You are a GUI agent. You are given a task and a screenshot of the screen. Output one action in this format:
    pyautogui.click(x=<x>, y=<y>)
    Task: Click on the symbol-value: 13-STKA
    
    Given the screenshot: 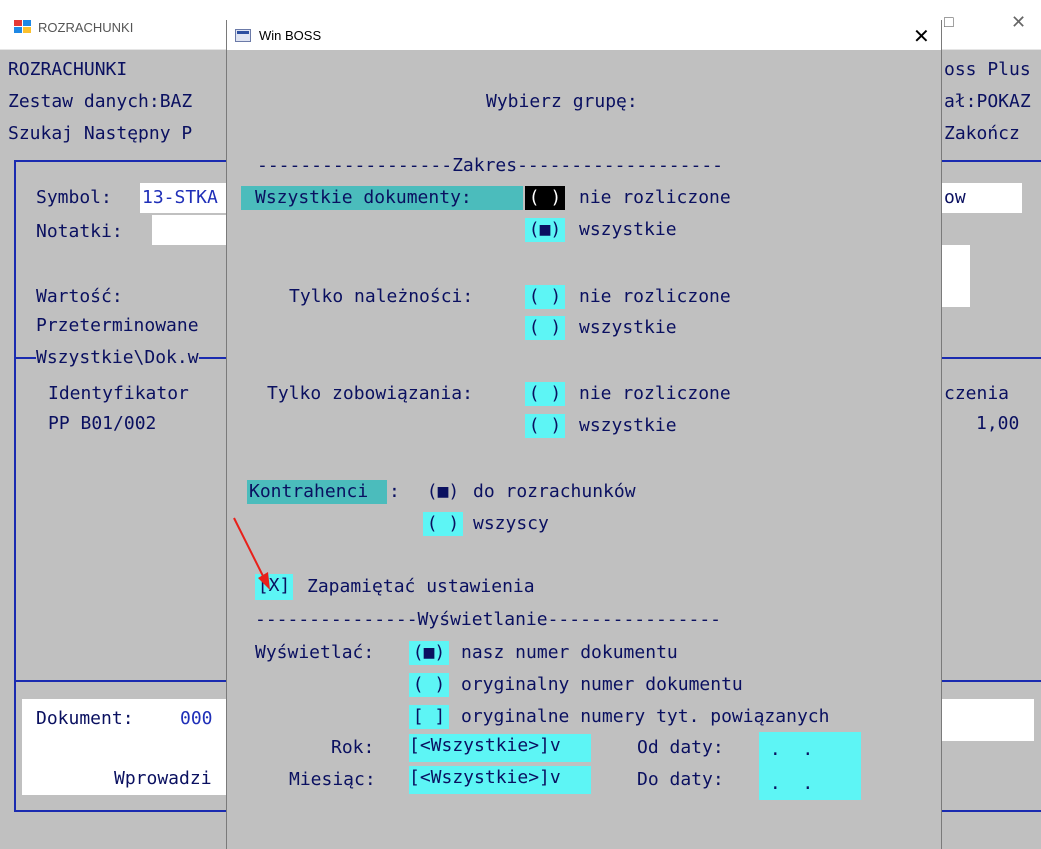 What is the action you would take?
    pyautogui.click(x=180, y=197)
    